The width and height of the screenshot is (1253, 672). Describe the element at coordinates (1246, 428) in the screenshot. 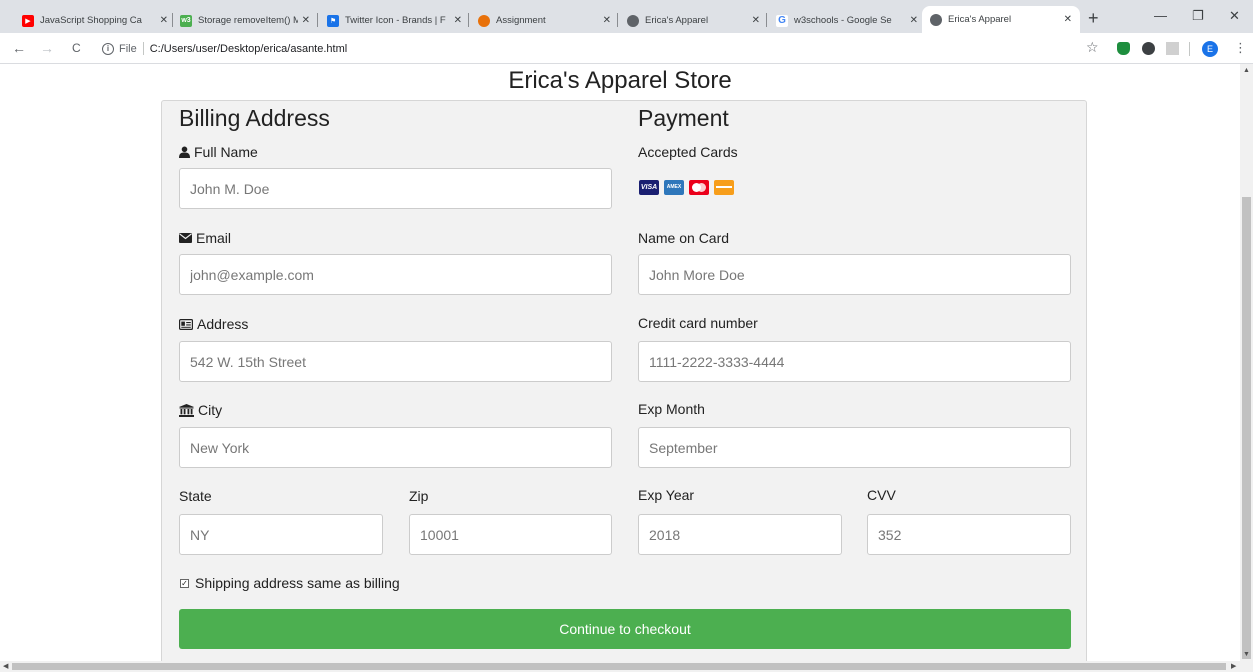

I see `vertical-scrollbar-thumb` at that location.